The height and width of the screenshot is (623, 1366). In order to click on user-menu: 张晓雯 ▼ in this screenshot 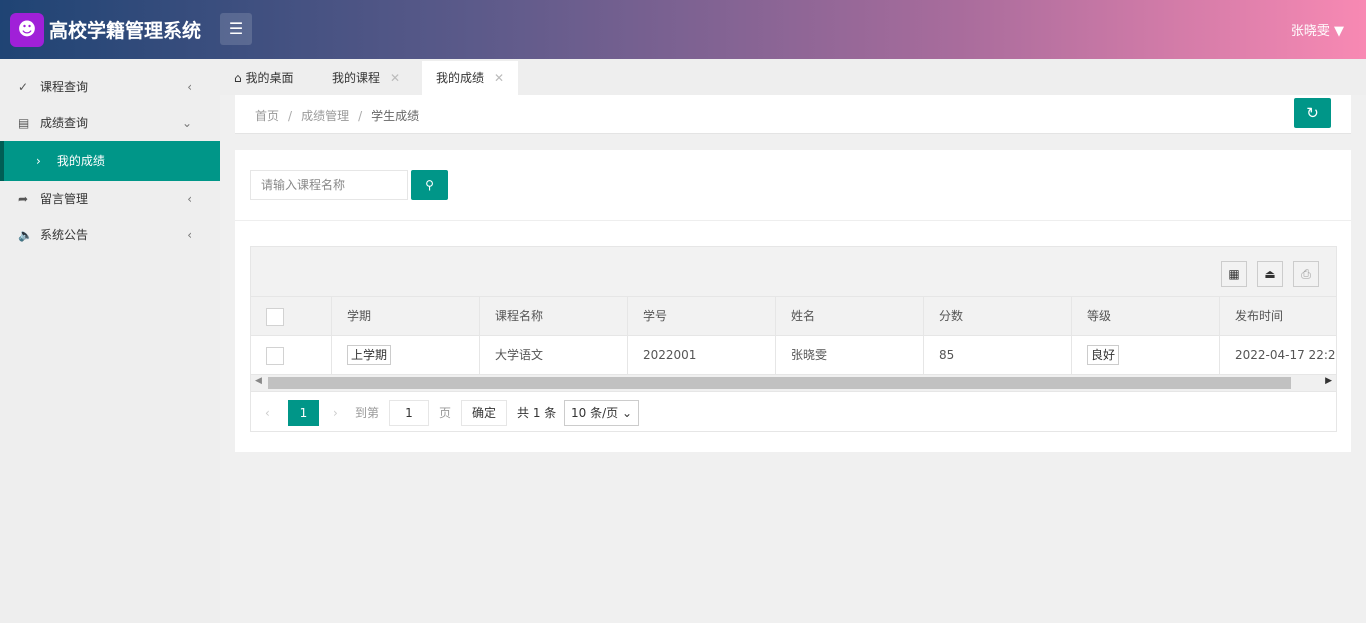, I will do `click(1317, 29)`.